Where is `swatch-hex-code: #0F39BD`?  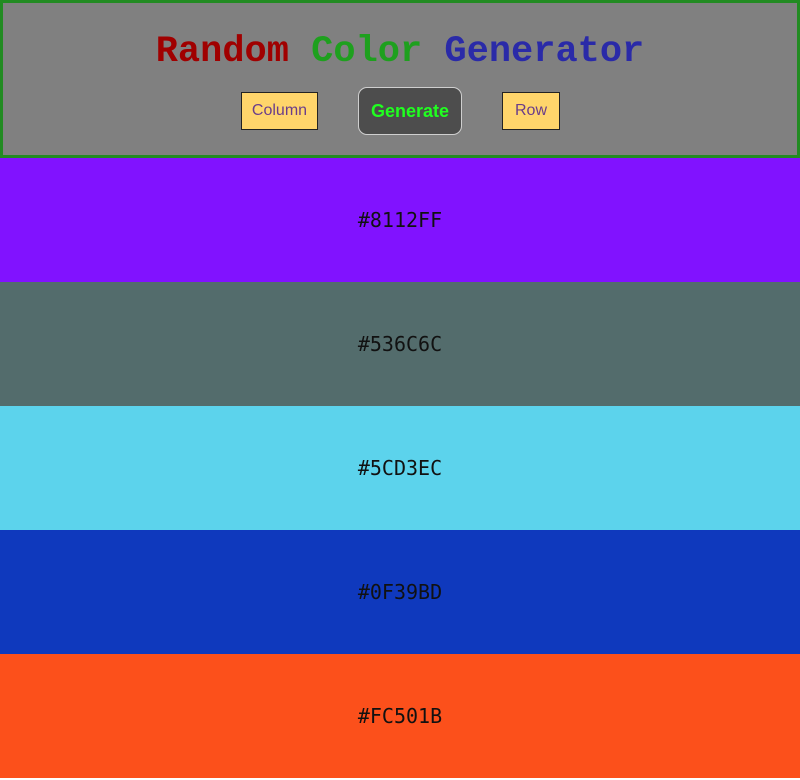
swatch-hex-code: #0F39BD is located at coordinates (400, 592).